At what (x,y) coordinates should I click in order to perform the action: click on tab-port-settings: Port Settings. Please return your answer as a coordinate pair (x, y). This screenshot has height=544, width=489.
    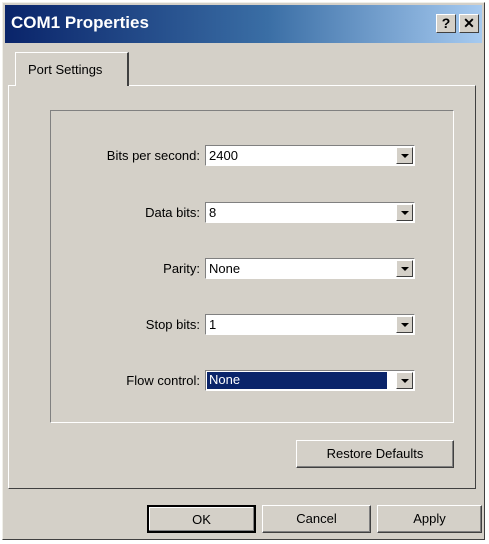
    Looking at the image, I should click on (72, 69).